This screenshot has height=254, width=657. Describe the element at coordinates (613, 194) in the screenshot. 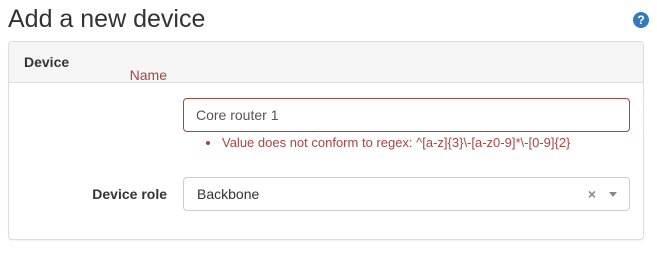

I see `caret-down-icon` at that location.